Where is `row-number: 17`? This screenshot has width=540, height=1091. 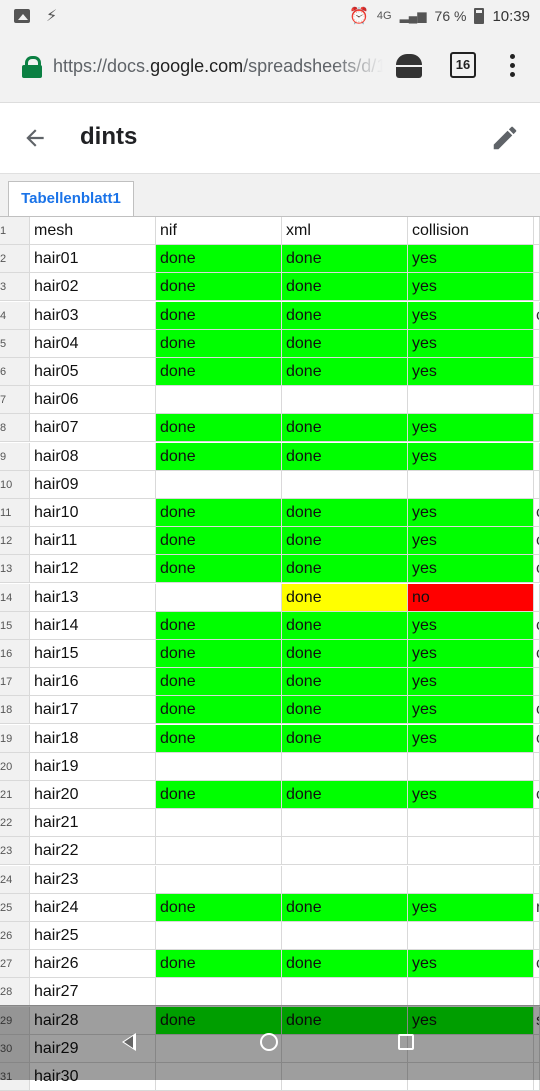
row-number: 17 is located at coordinates (15, 682).